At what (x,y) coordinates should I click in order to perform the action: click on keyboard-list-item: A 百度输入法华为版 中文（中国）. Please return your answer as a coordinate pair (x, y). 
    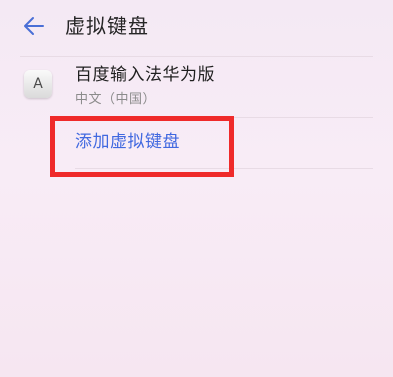
    Looking at the image, I should click on (196, 83).